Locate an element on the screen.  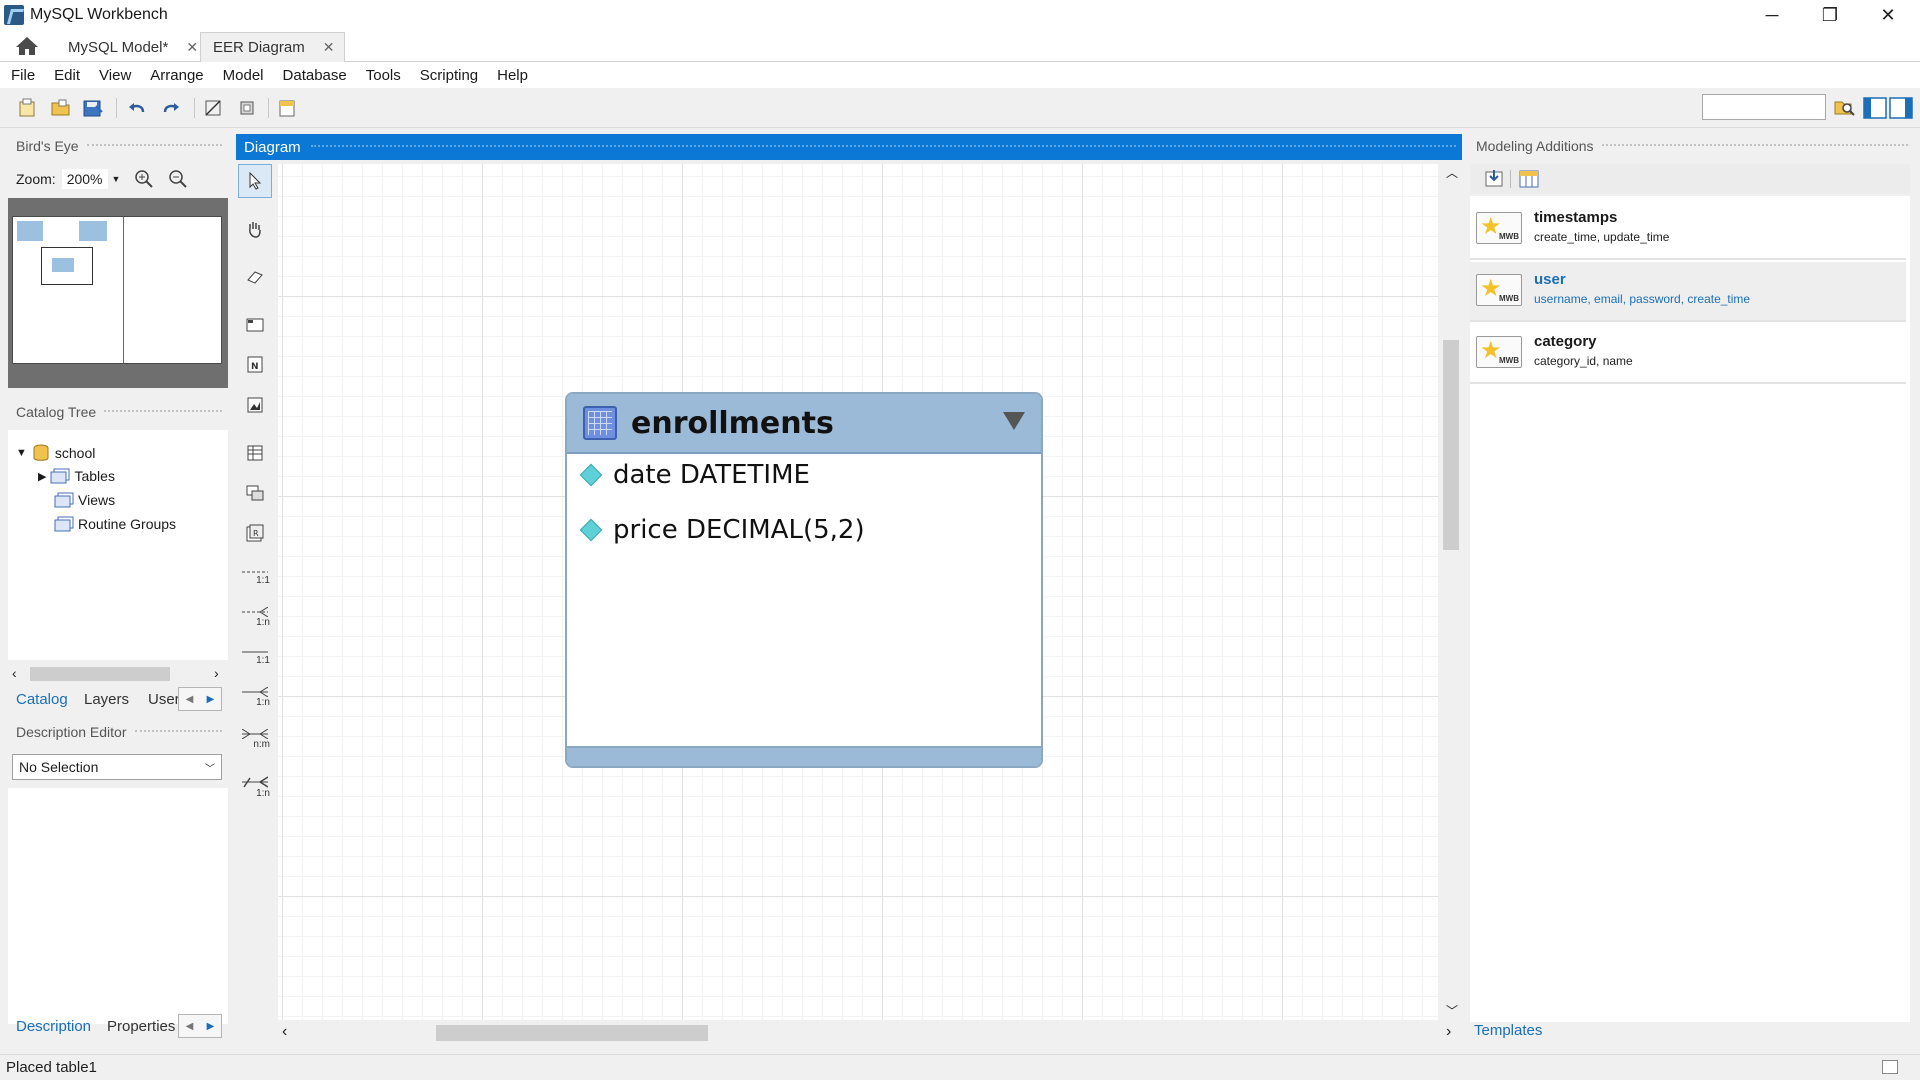
eraser-tool is located at coordinates (255, 277).